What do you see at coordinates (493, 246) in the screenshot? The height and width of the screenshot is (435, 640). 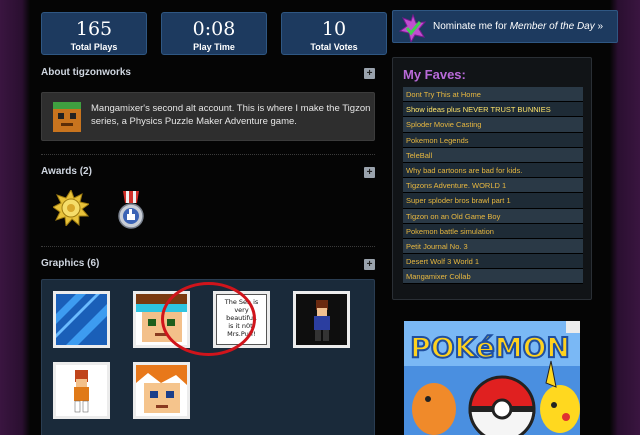 I see `fave-item: Petit Journal No. 3` at bounding box center [493, 246].